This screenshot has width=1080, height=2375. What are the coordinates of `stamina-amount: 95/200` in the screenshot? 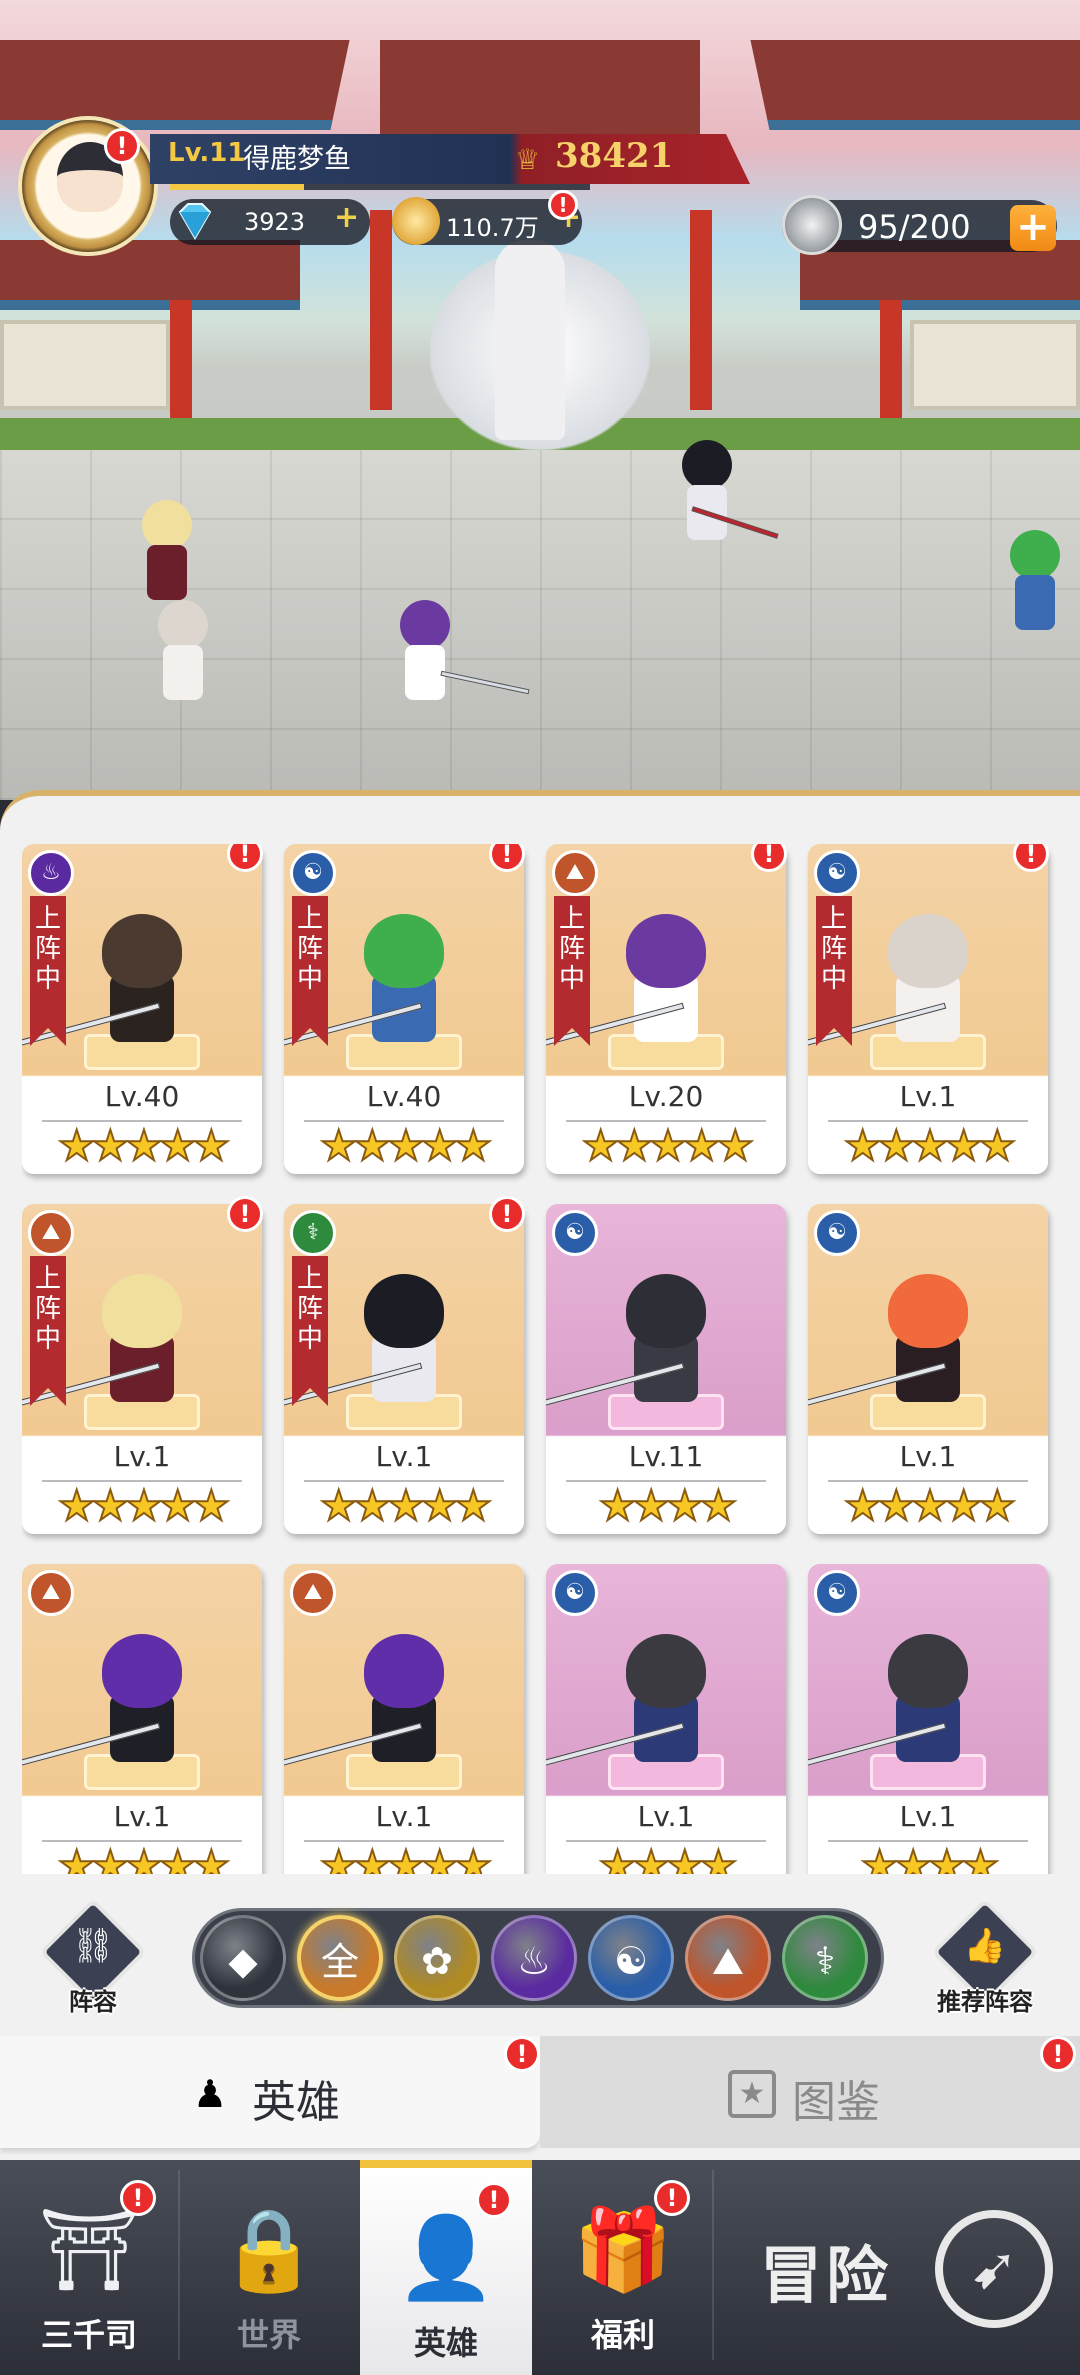 It's located at (914, 227).